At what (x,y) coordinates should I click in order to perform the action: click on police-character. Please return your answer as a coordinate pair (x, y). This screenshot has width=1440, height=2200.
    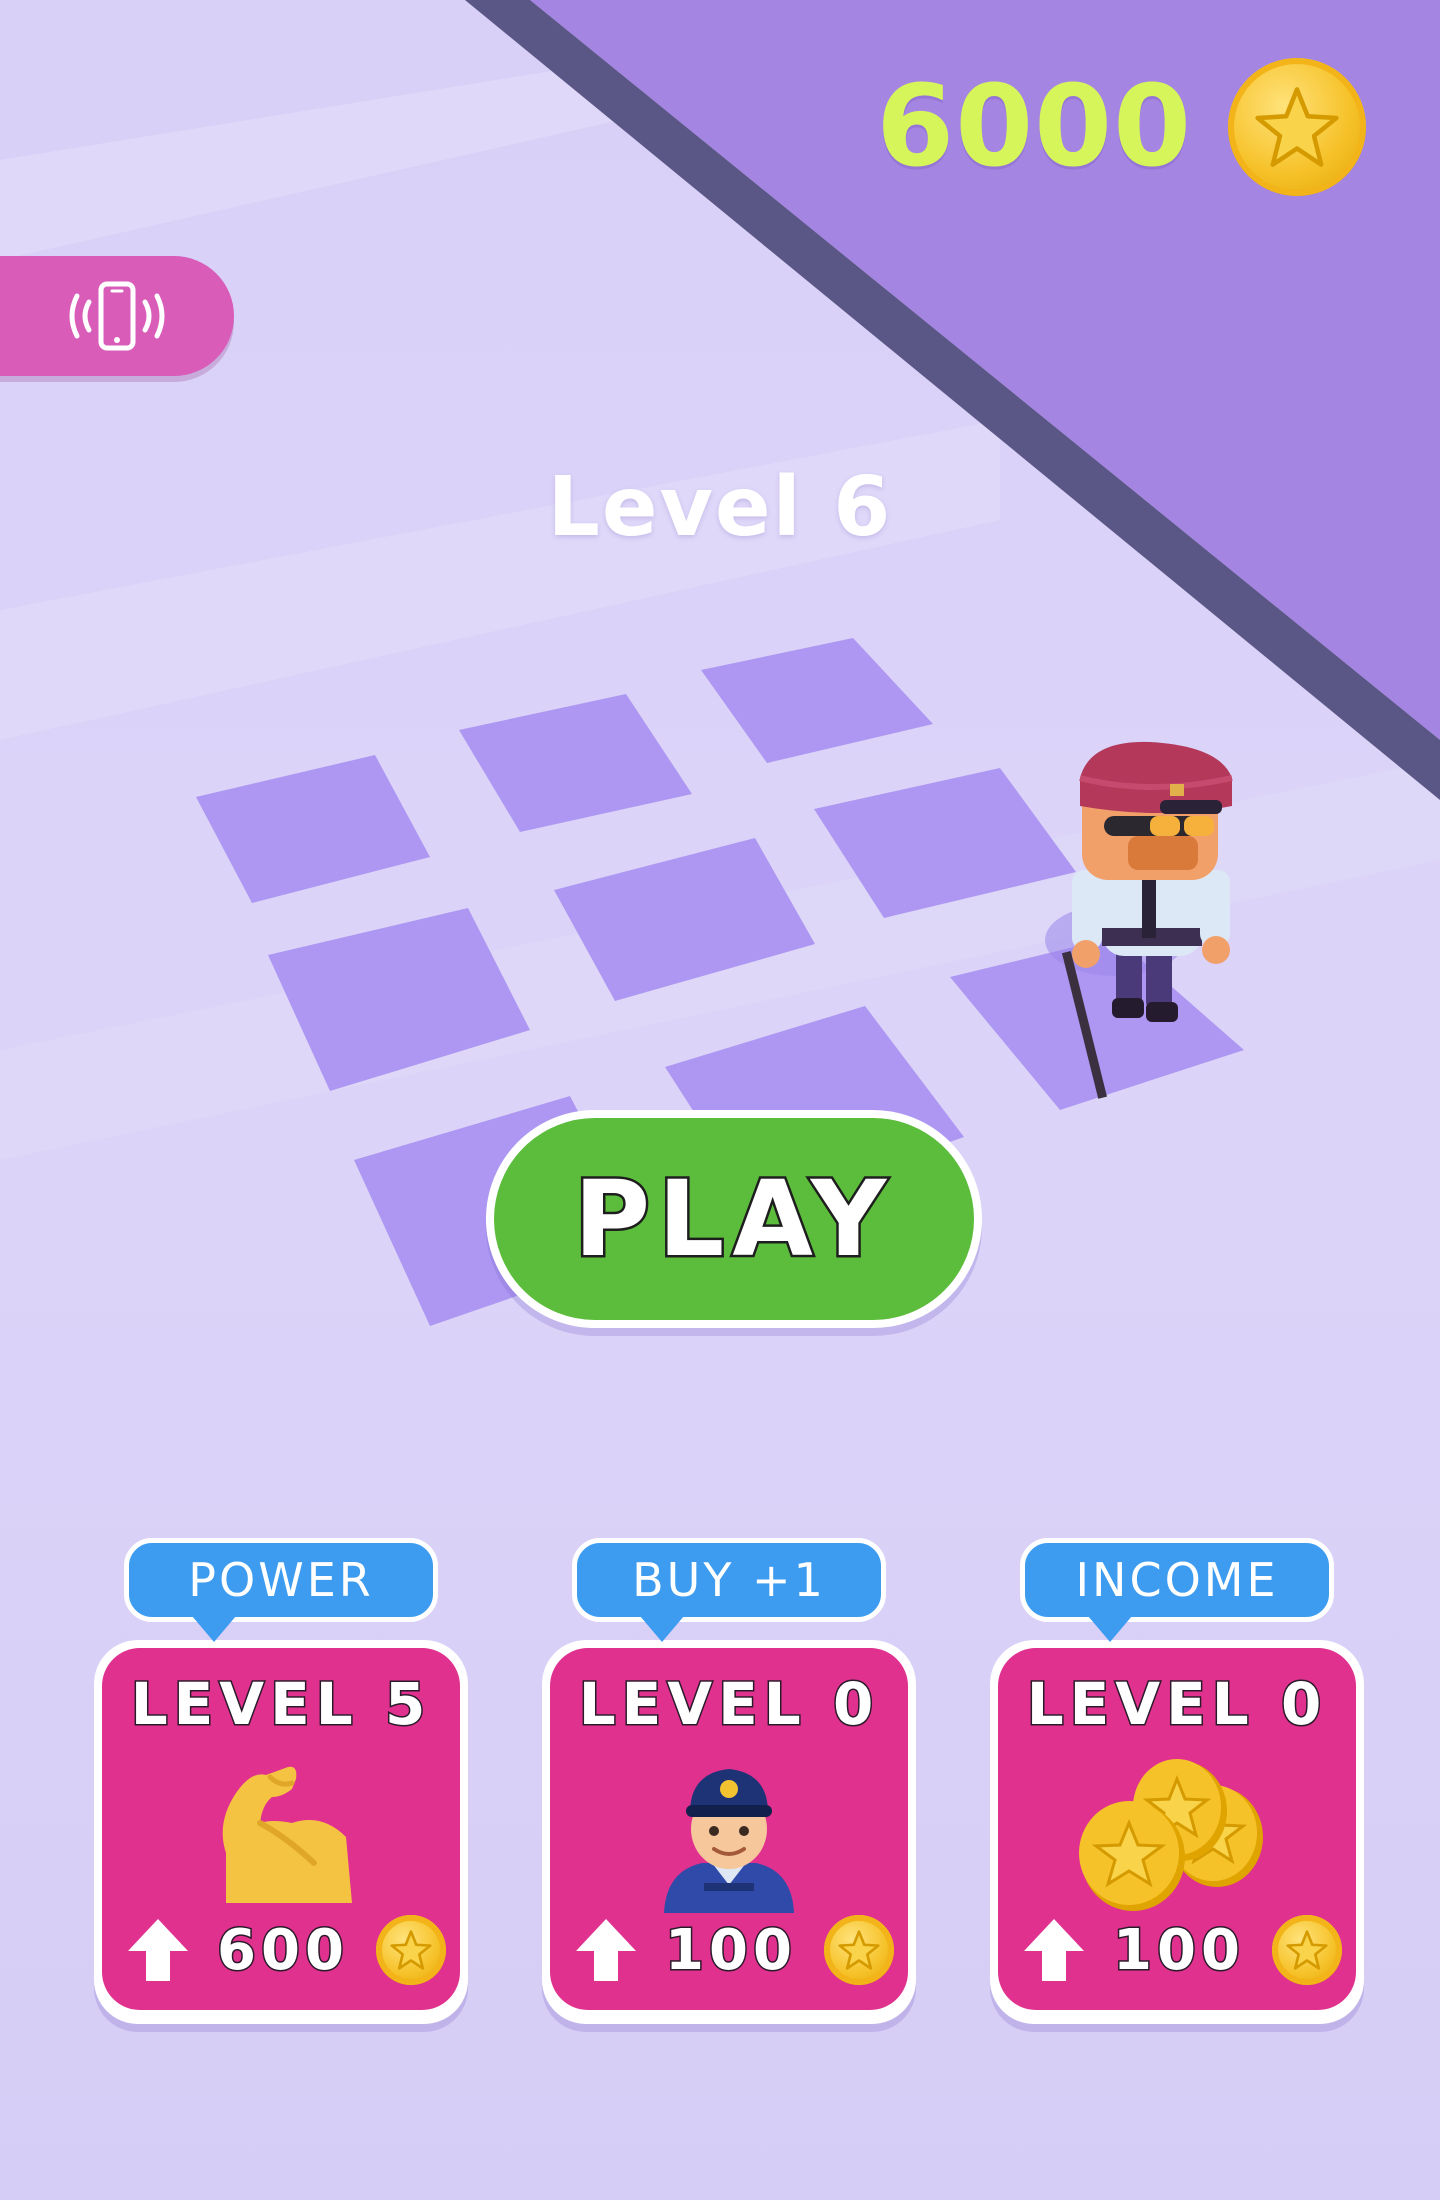
    Looking at the image, I should click on (1139, 920).